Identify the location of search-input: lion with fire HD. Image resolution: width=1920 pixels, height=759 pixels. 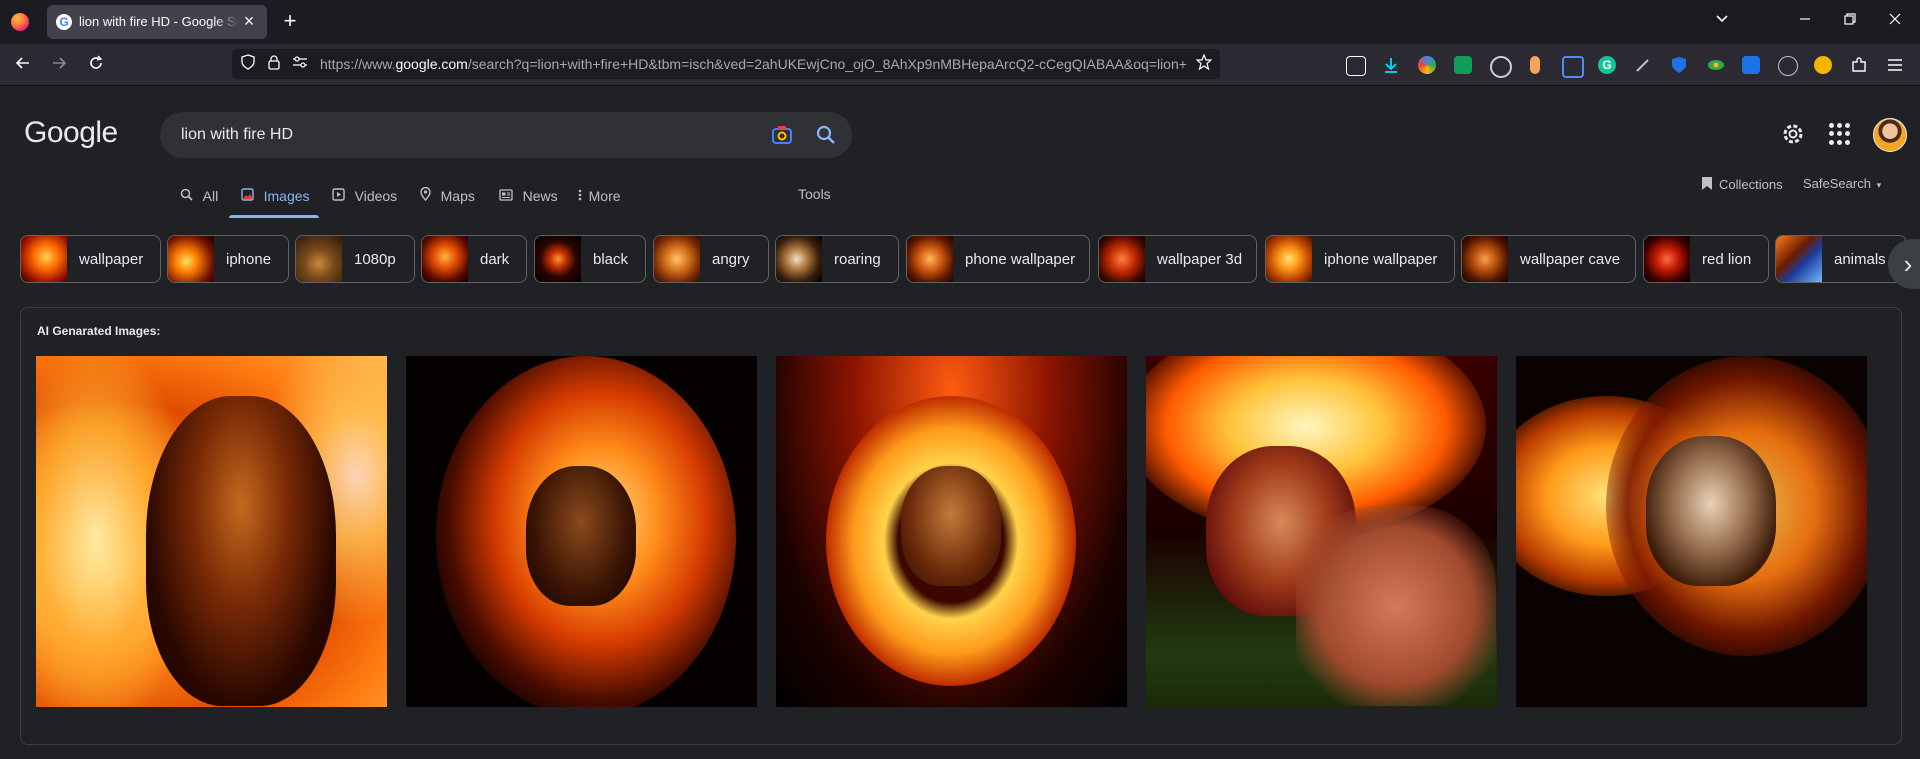
(237, 135).